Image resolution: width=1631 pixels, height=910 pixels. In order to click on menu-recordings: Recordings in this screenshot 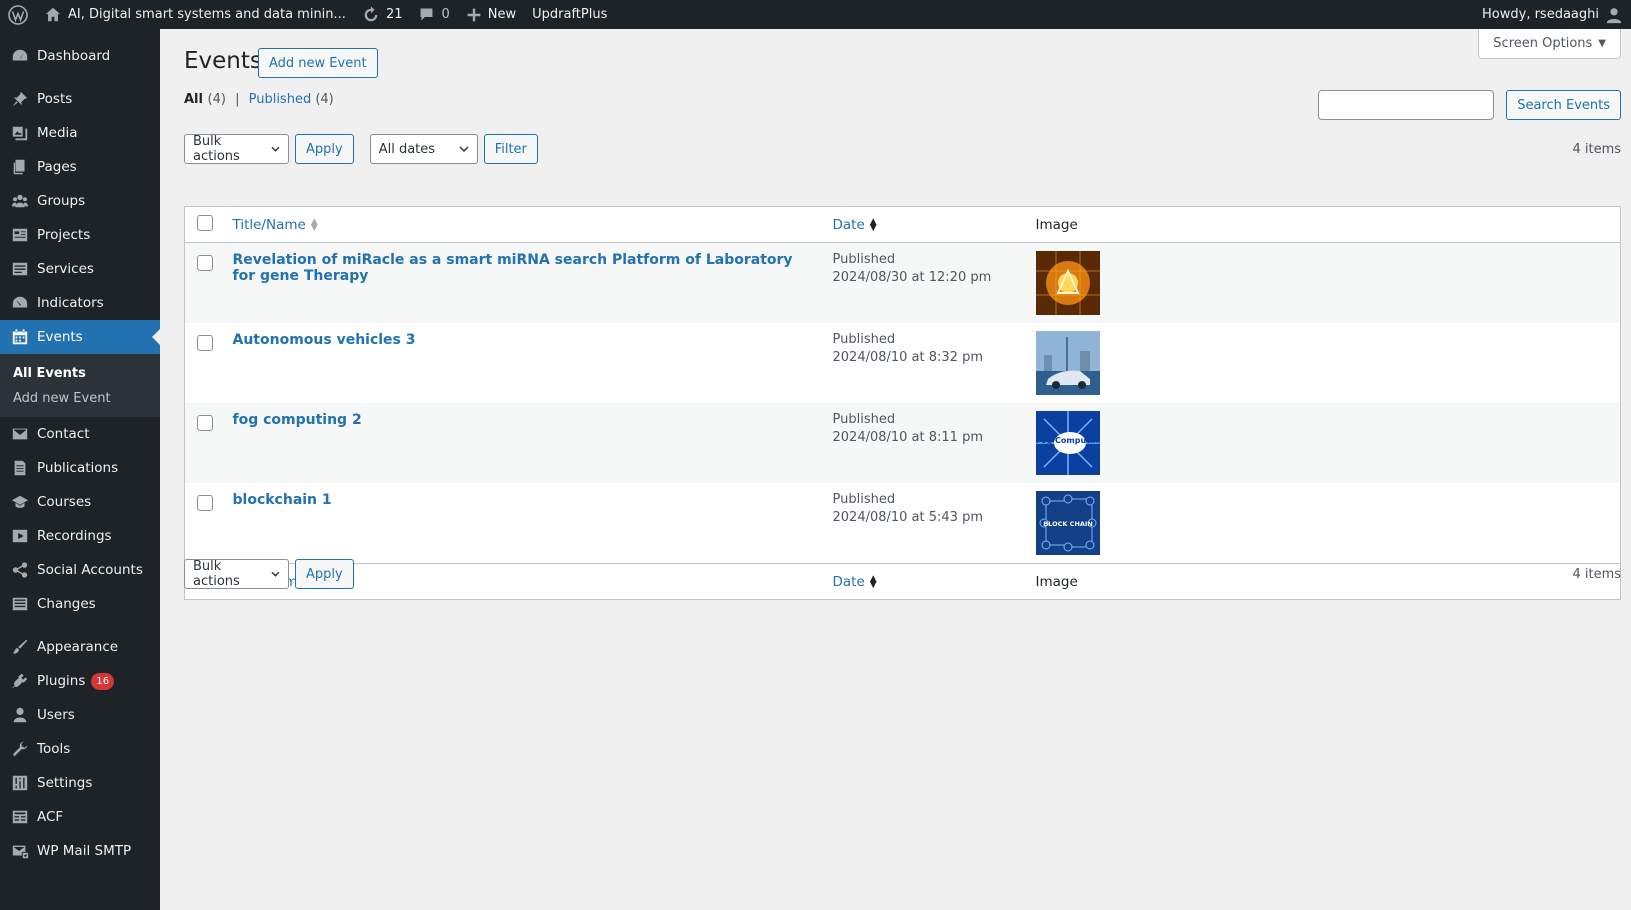, I will do `click(80, 536)`.